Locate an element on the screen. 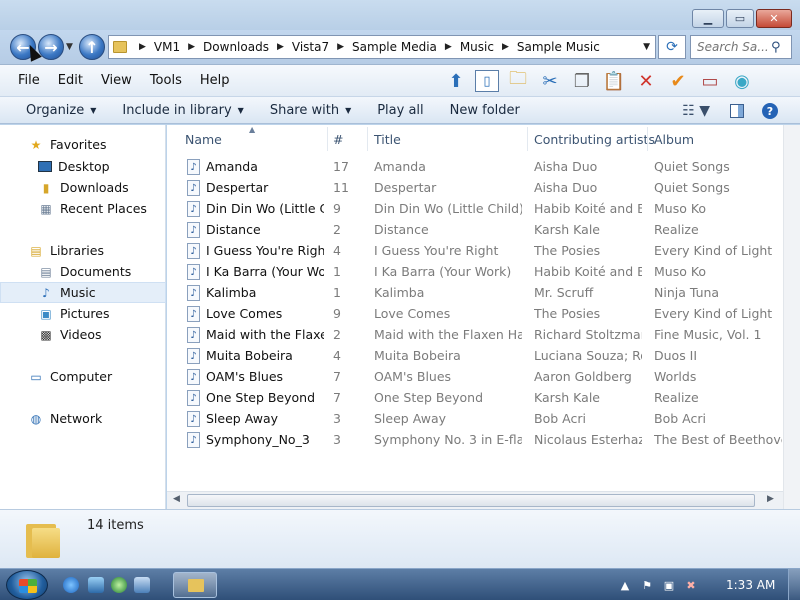  taskbar-explorer-button is located at coordinates (195, 585).